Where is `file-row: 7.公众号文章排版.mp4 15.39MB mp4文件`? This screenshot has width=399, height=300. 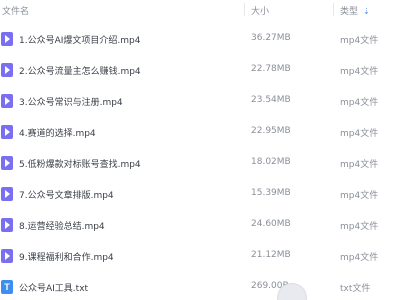
file-row: 7.公众号文章排版.mp4 15.39MB mp4文件 is located at coordinates (199, 193).